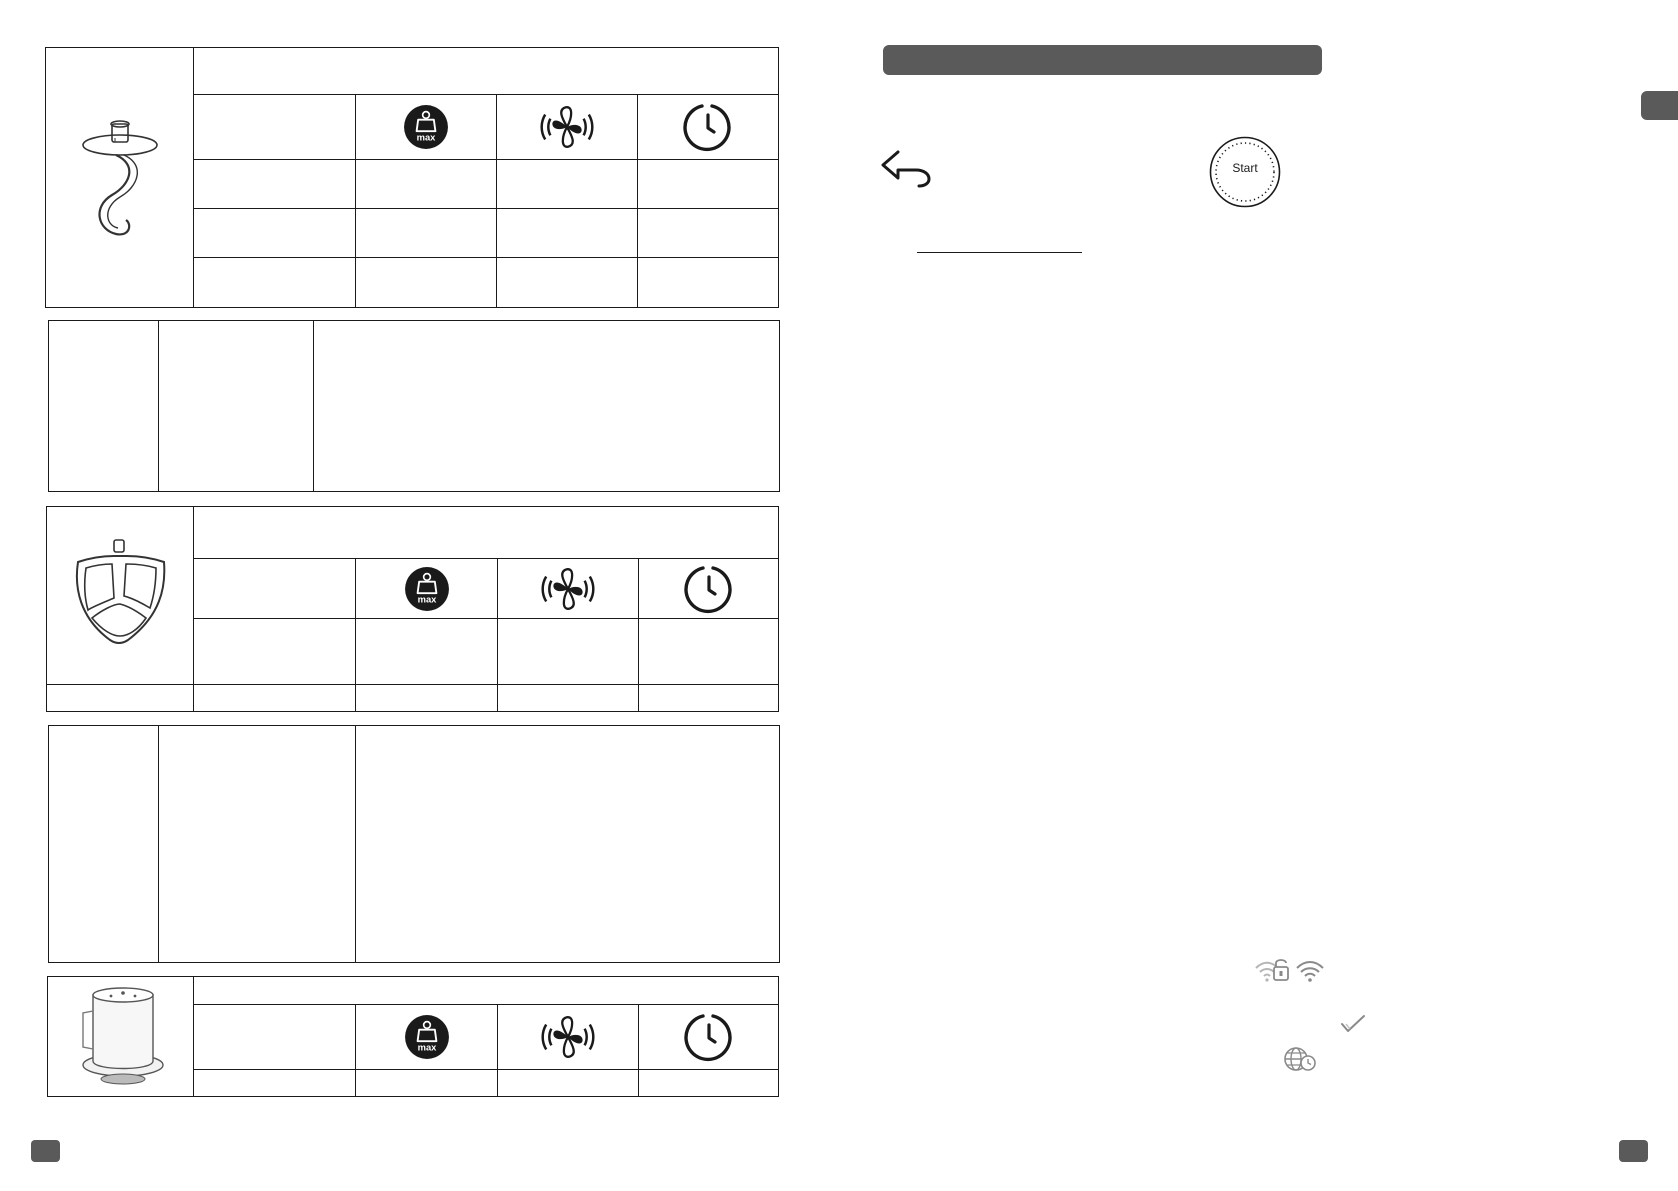  What do you see at coordinates (906, 169) in the screenshot?
I see `back-arrow-icon` at bounding box center [906, 169].